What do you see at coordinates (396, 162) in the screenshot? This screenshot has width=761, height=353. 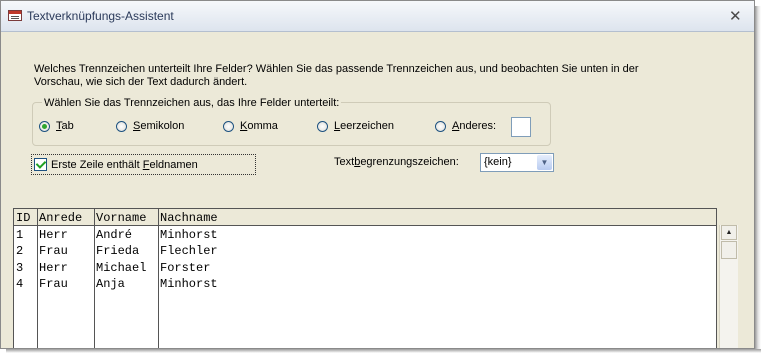 I see `text-qualifier-label: Textbegrenzungszeichen:` at bounding box center [396, 162].